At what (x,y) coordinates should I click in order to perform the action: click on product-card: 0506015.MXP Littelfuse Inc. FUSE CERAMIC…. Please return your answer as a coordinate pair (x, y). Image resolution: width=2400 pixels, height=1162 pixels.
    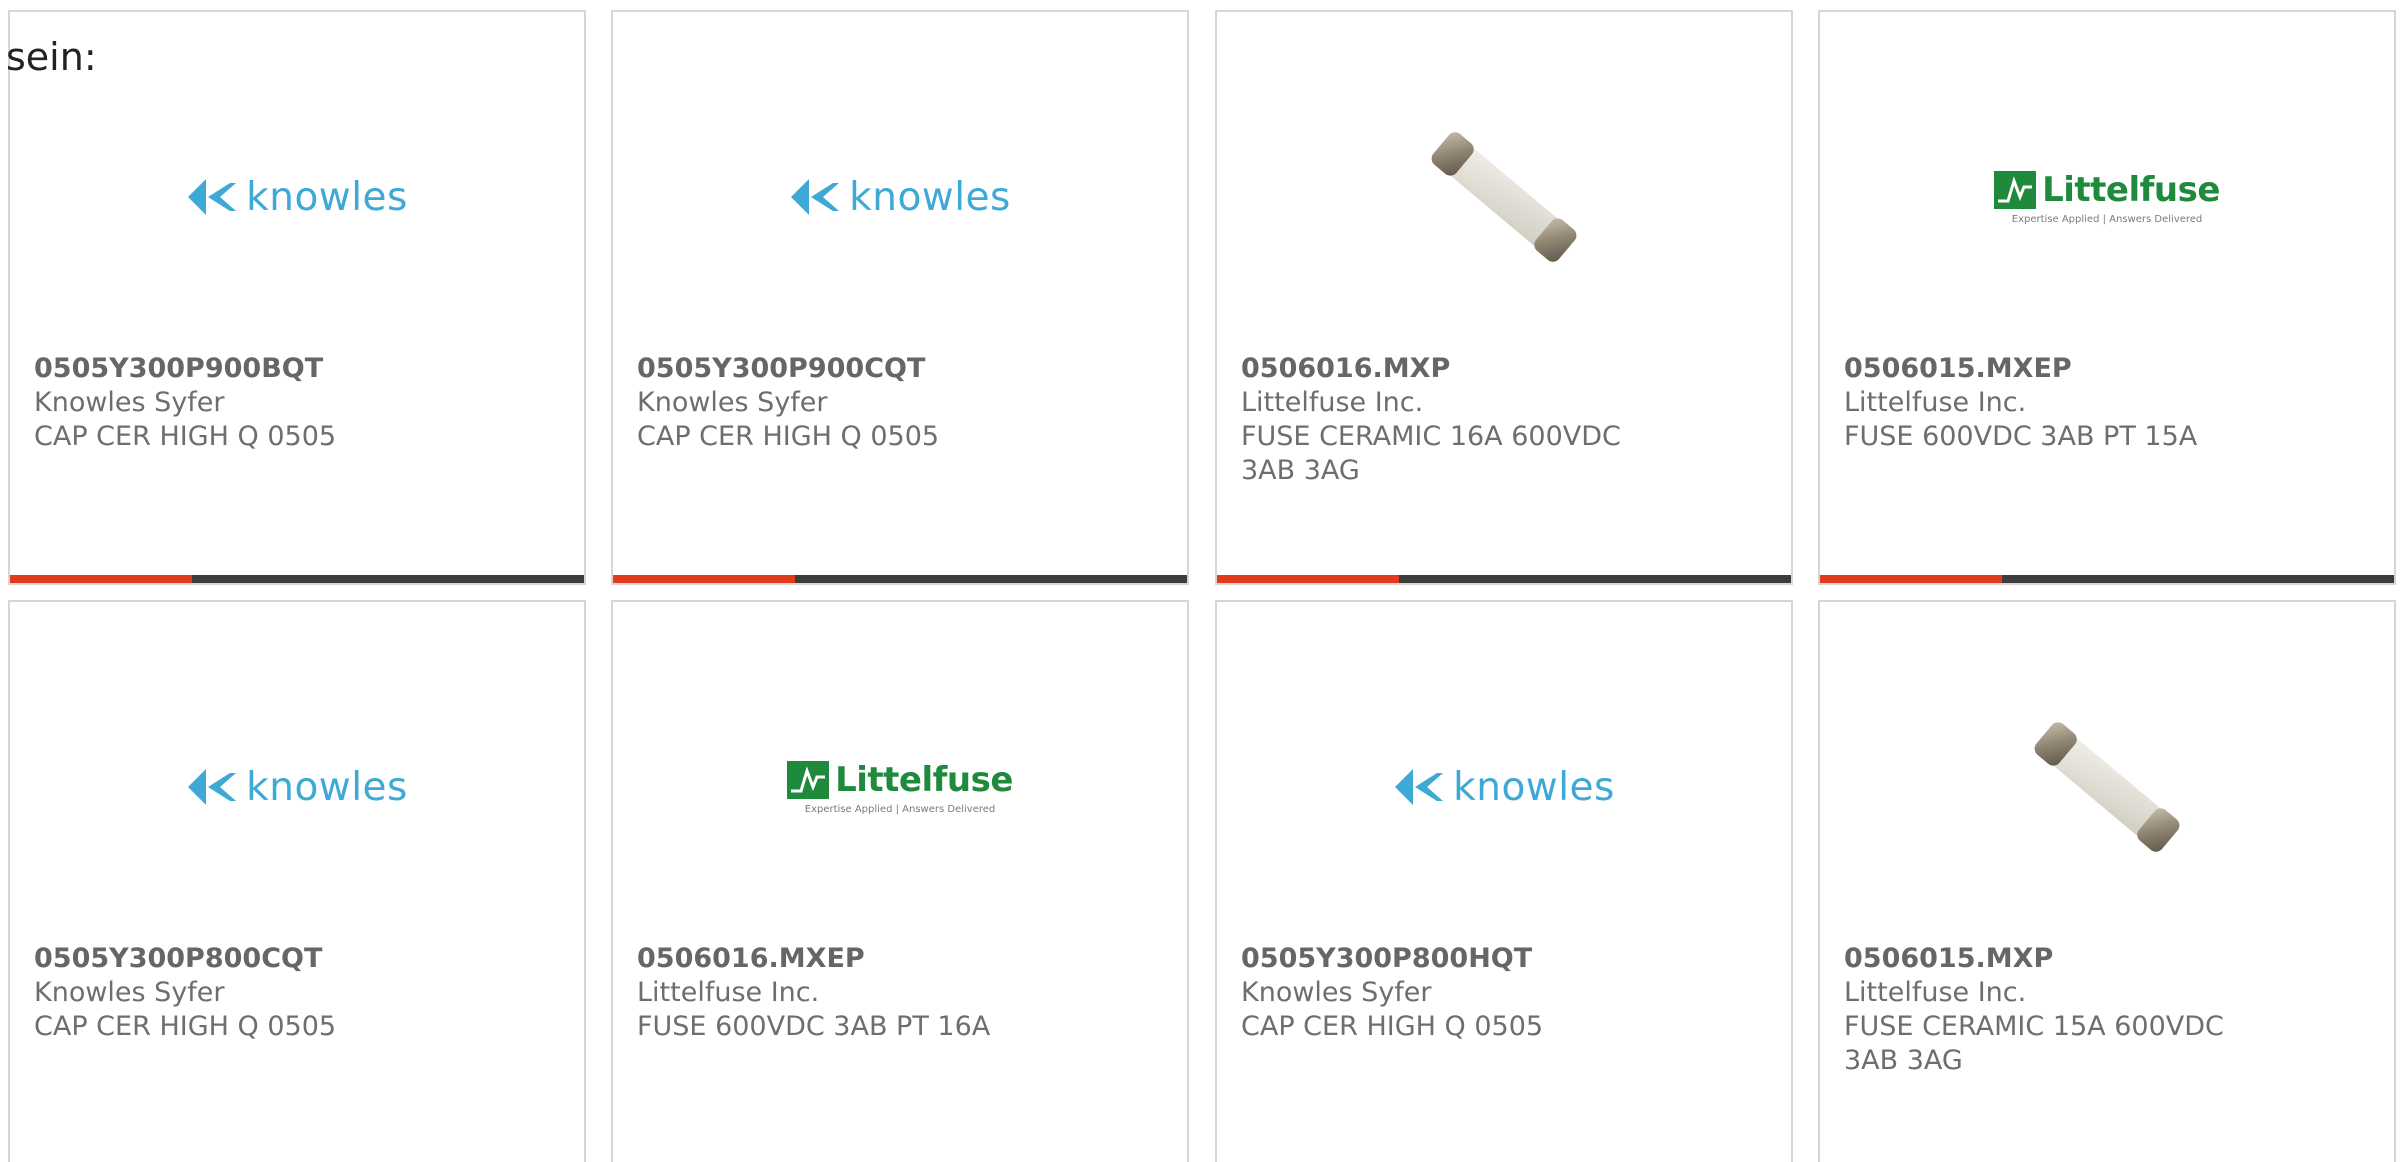
    Looking at the image, I should click on (2107, 881).